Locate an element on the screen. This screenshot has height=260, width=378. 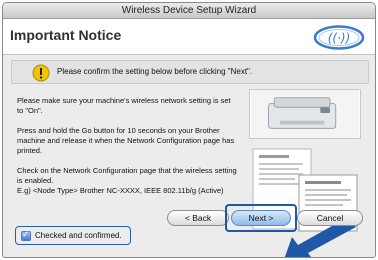
checkmark-icon: ✓ is located at coordinates (26, 234).